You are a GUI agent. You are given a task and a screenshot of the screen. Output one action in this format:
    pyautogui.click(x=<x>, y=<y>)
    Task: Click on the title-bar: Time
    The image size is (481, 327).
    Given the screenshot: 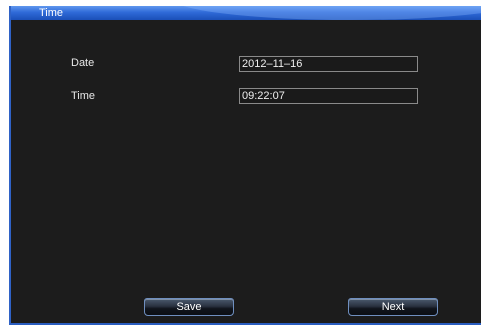 What is the action you would take?
    pyautogui.click(x=246, y=13)
    